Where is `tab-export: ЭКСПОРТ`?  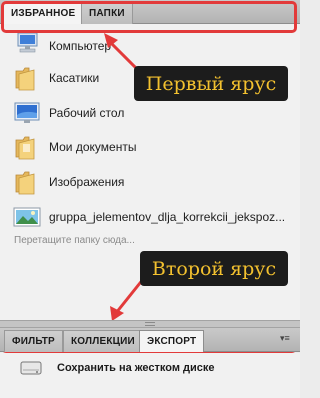 tab-export: ЭКСПОРТ is located at coordinates (172, 341).